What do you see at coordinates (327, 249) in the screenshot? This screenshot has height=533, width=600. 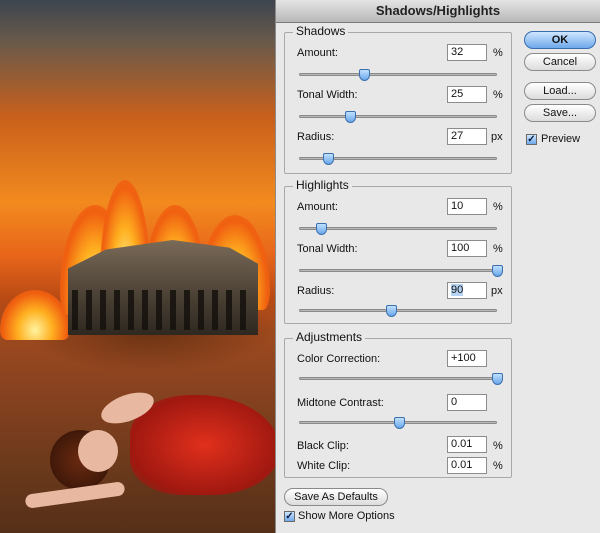 I see `highlights-tonal-width-label: Tonal Width:` at bounding box center [327, 249].